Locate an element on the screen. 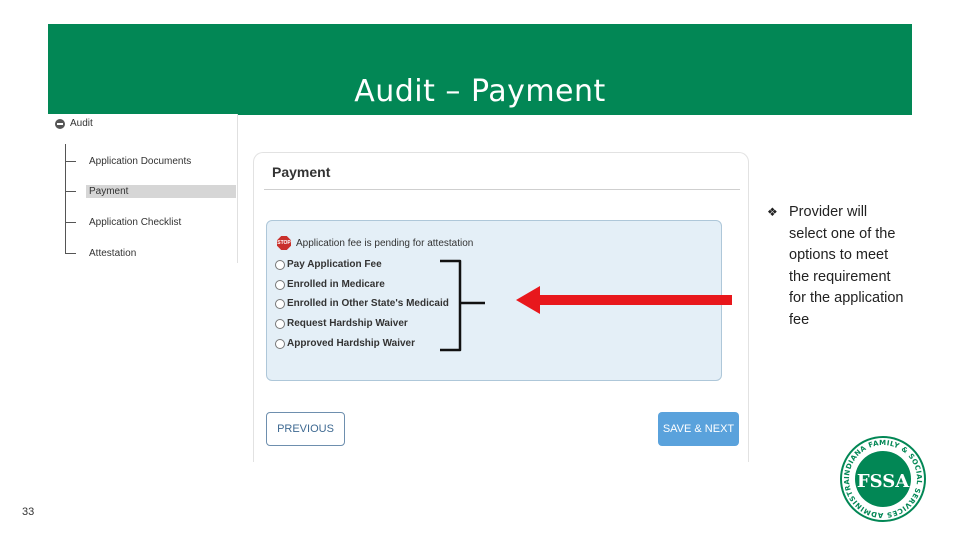 This screenshot has width=960, height=540. tree-item-label: Application Documents is located at coordinates (140, 161).